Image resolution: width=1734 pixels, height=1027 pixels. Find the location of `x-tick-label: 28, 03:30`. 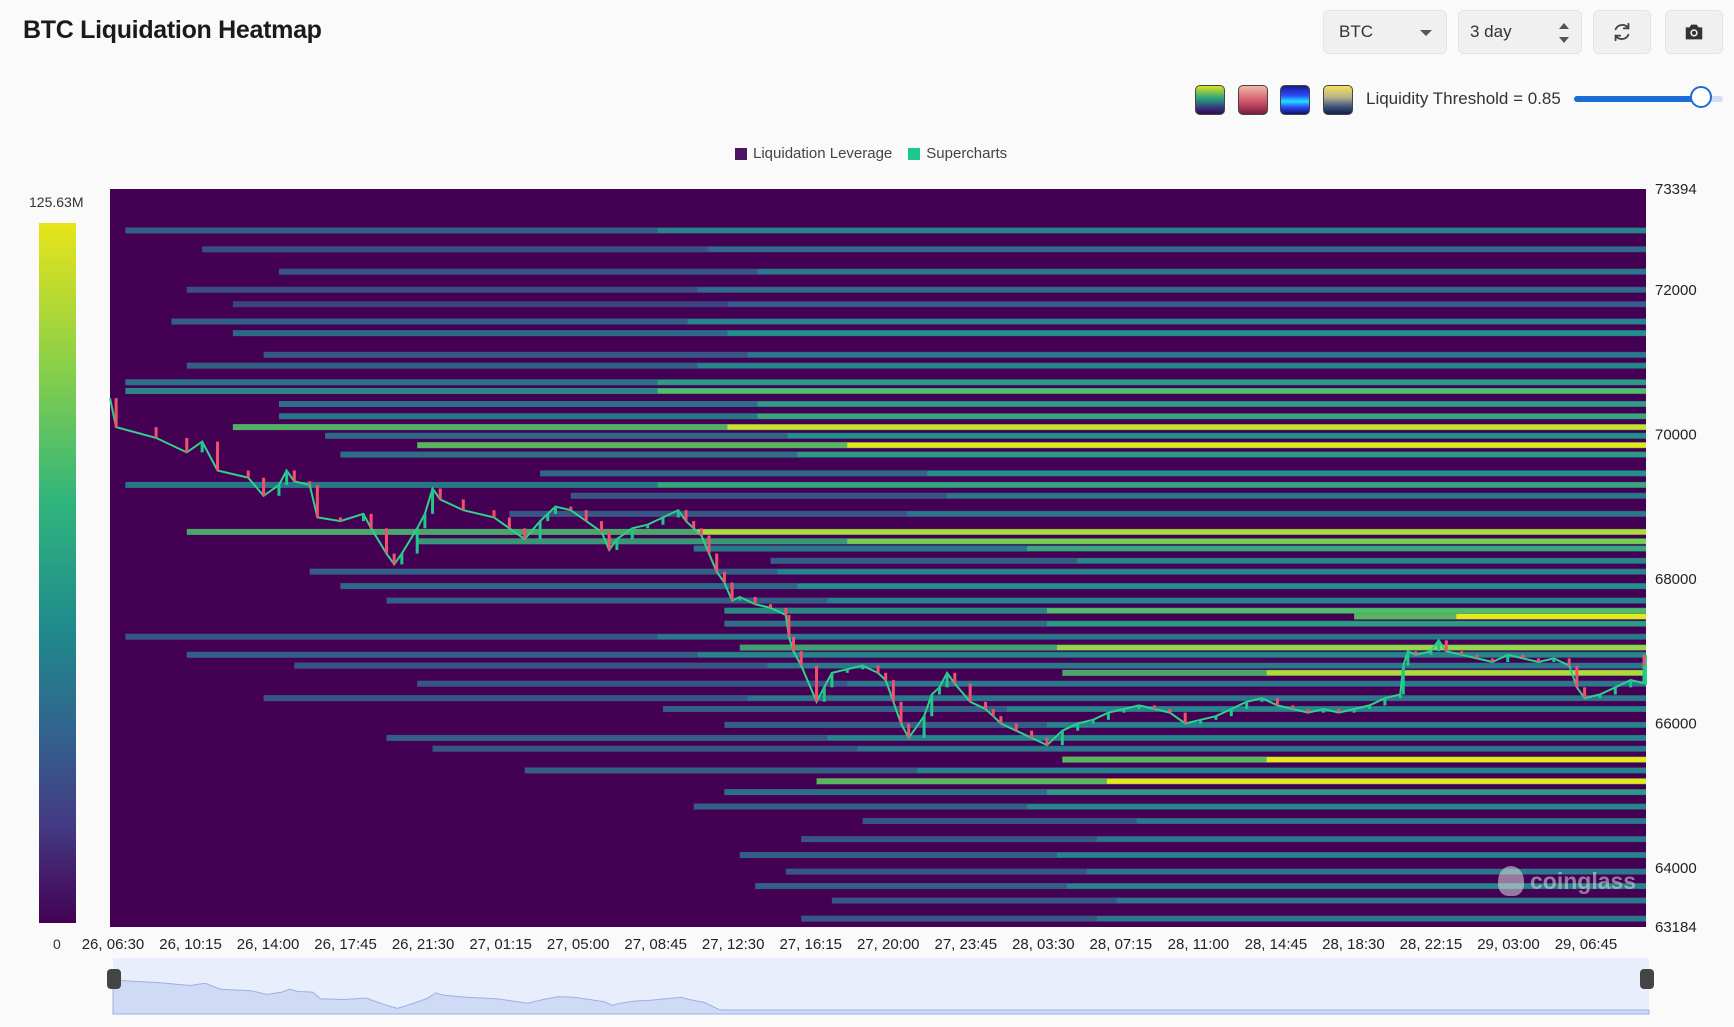

x-tick-label: 28, 03:30 is located at coordinates (1043, 944).